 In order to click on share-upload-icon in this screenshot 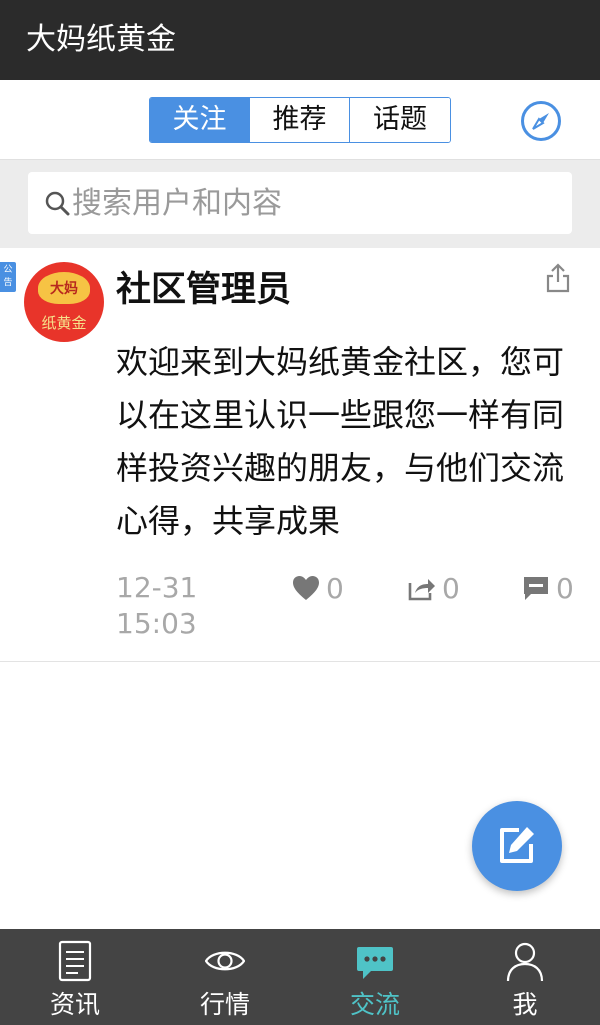, I will do `click(558, 278)`.